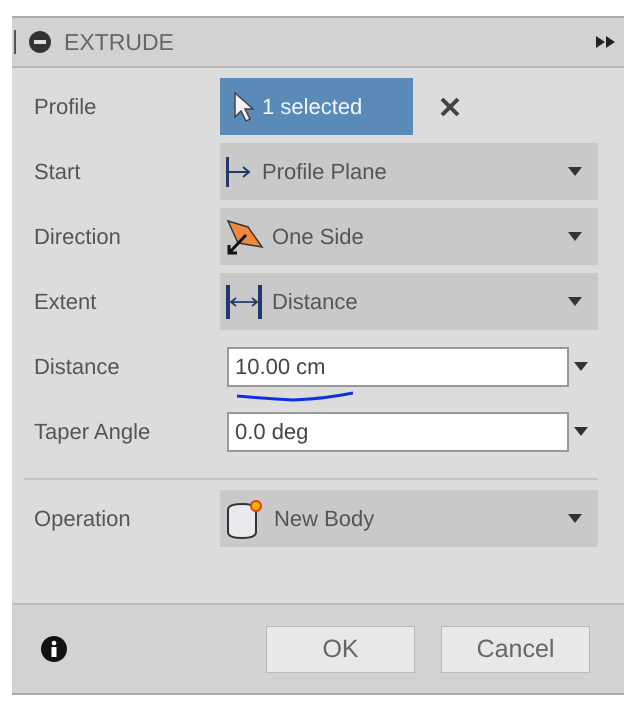 This screenshot has width=624, height=705. I want to click on field-label: Profile, so click(66, 107).